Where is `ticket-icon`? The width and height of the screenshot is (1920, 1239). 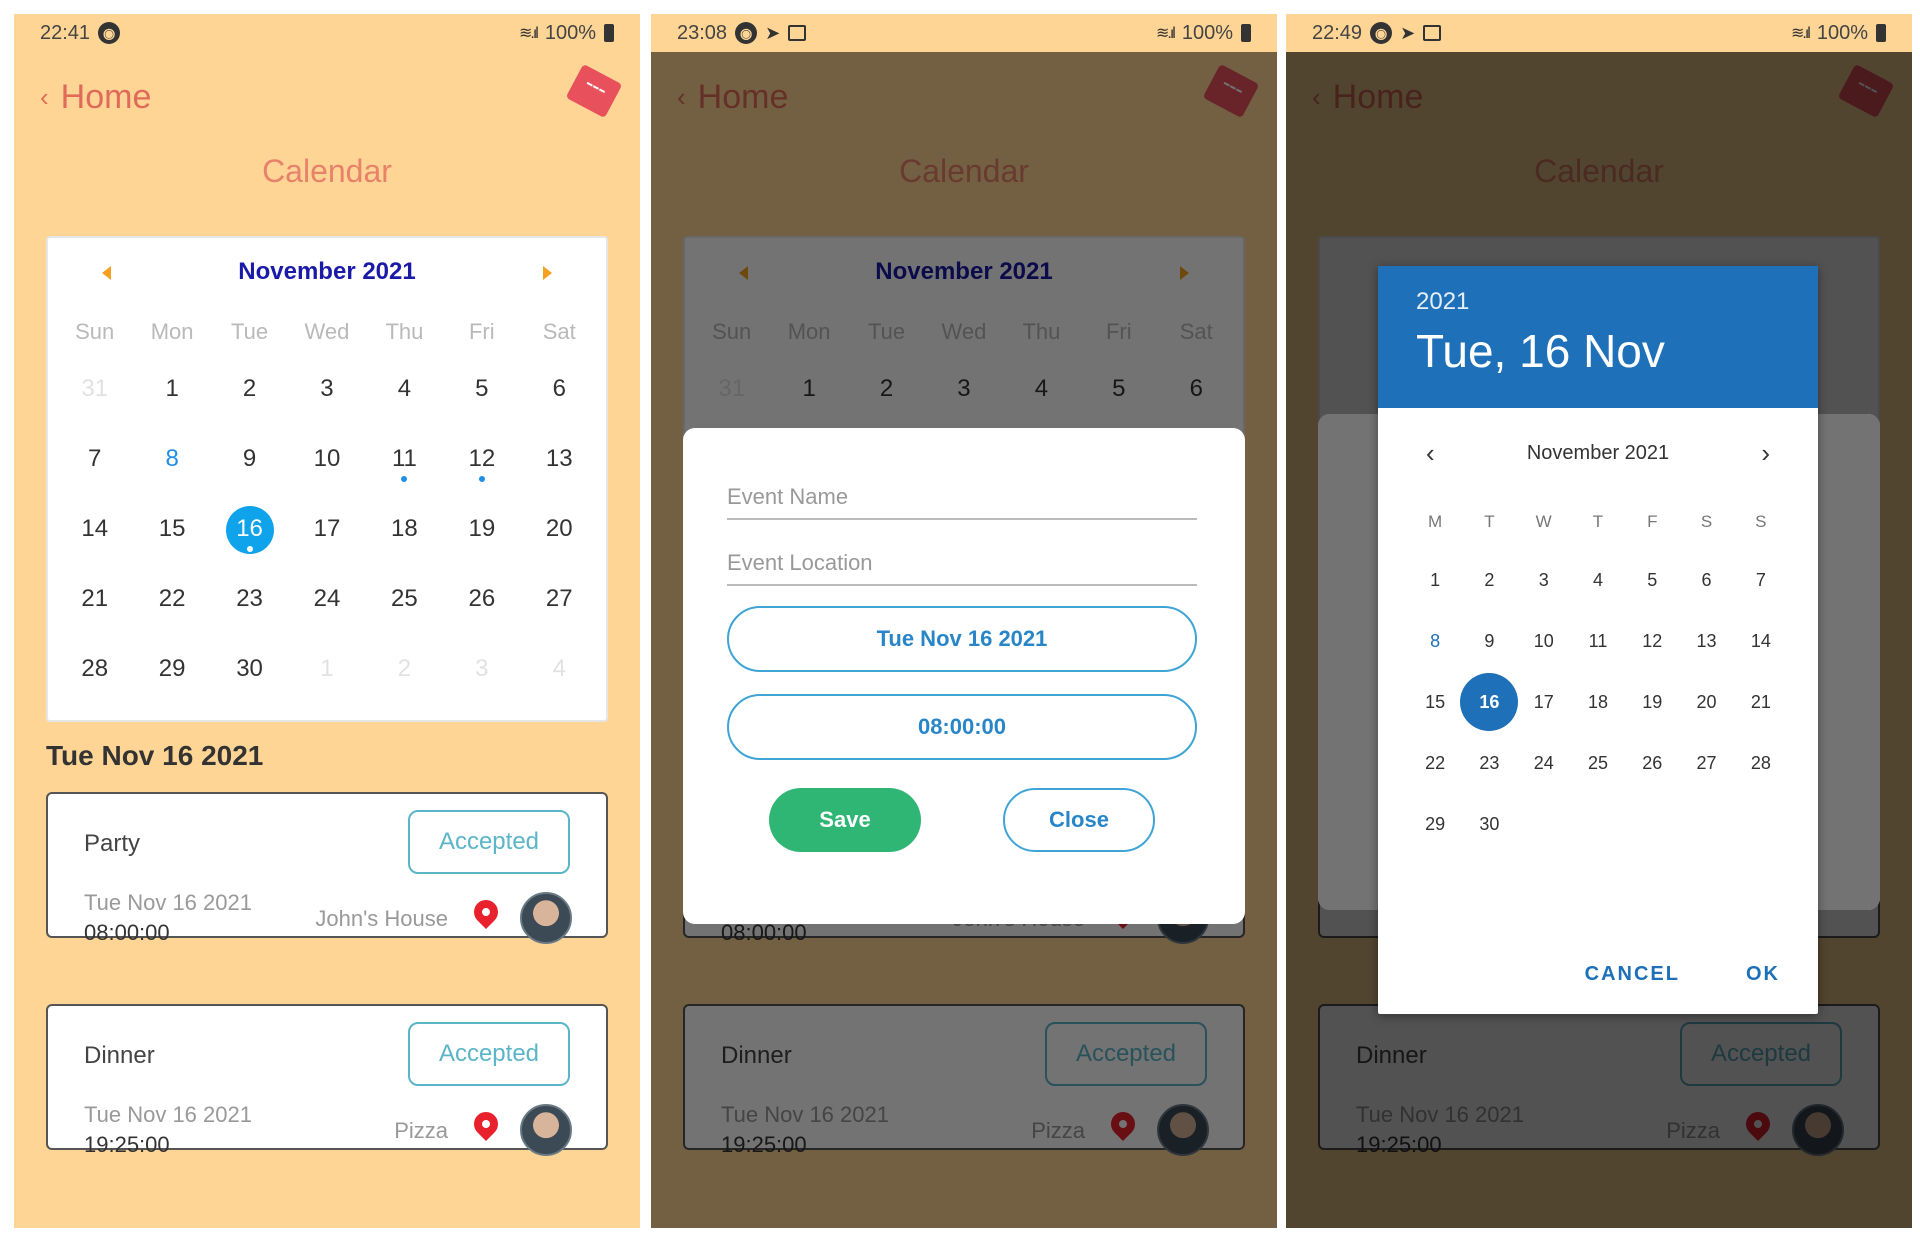 ticket-icon is located at coordinates (594, 91).